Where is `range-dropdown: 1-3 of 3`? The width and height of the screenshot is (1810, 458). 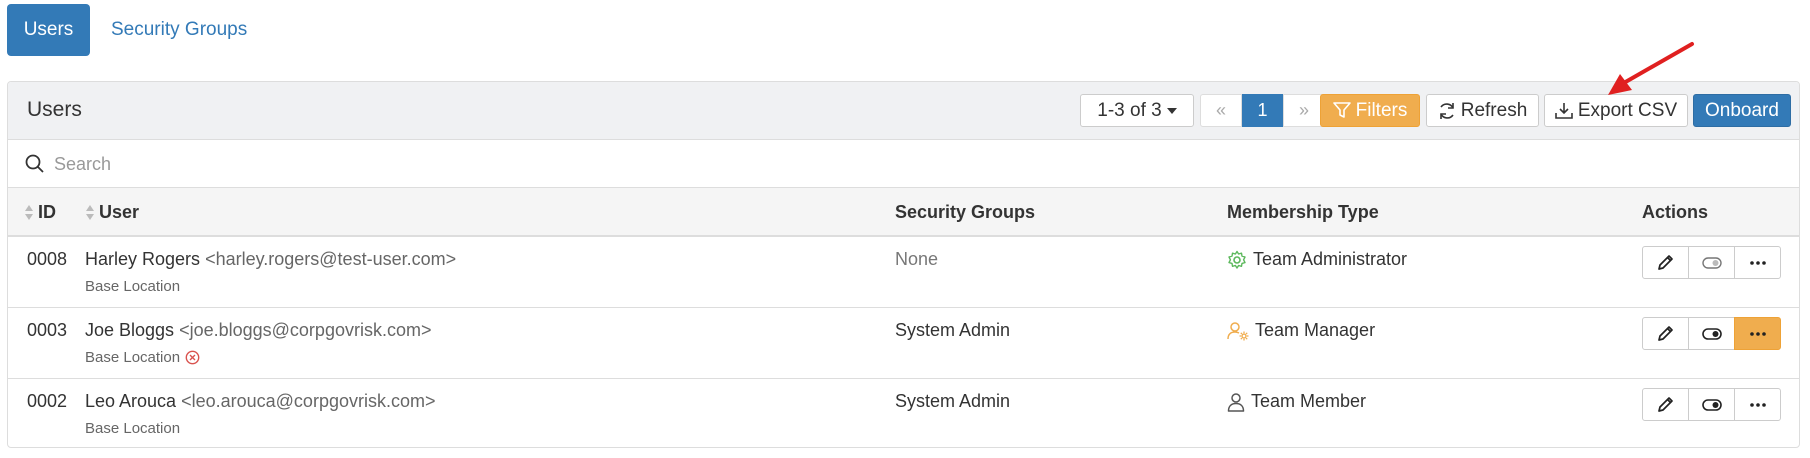
range-dropdown: 1-3 of 3 is located at coordinates (1137, 110).